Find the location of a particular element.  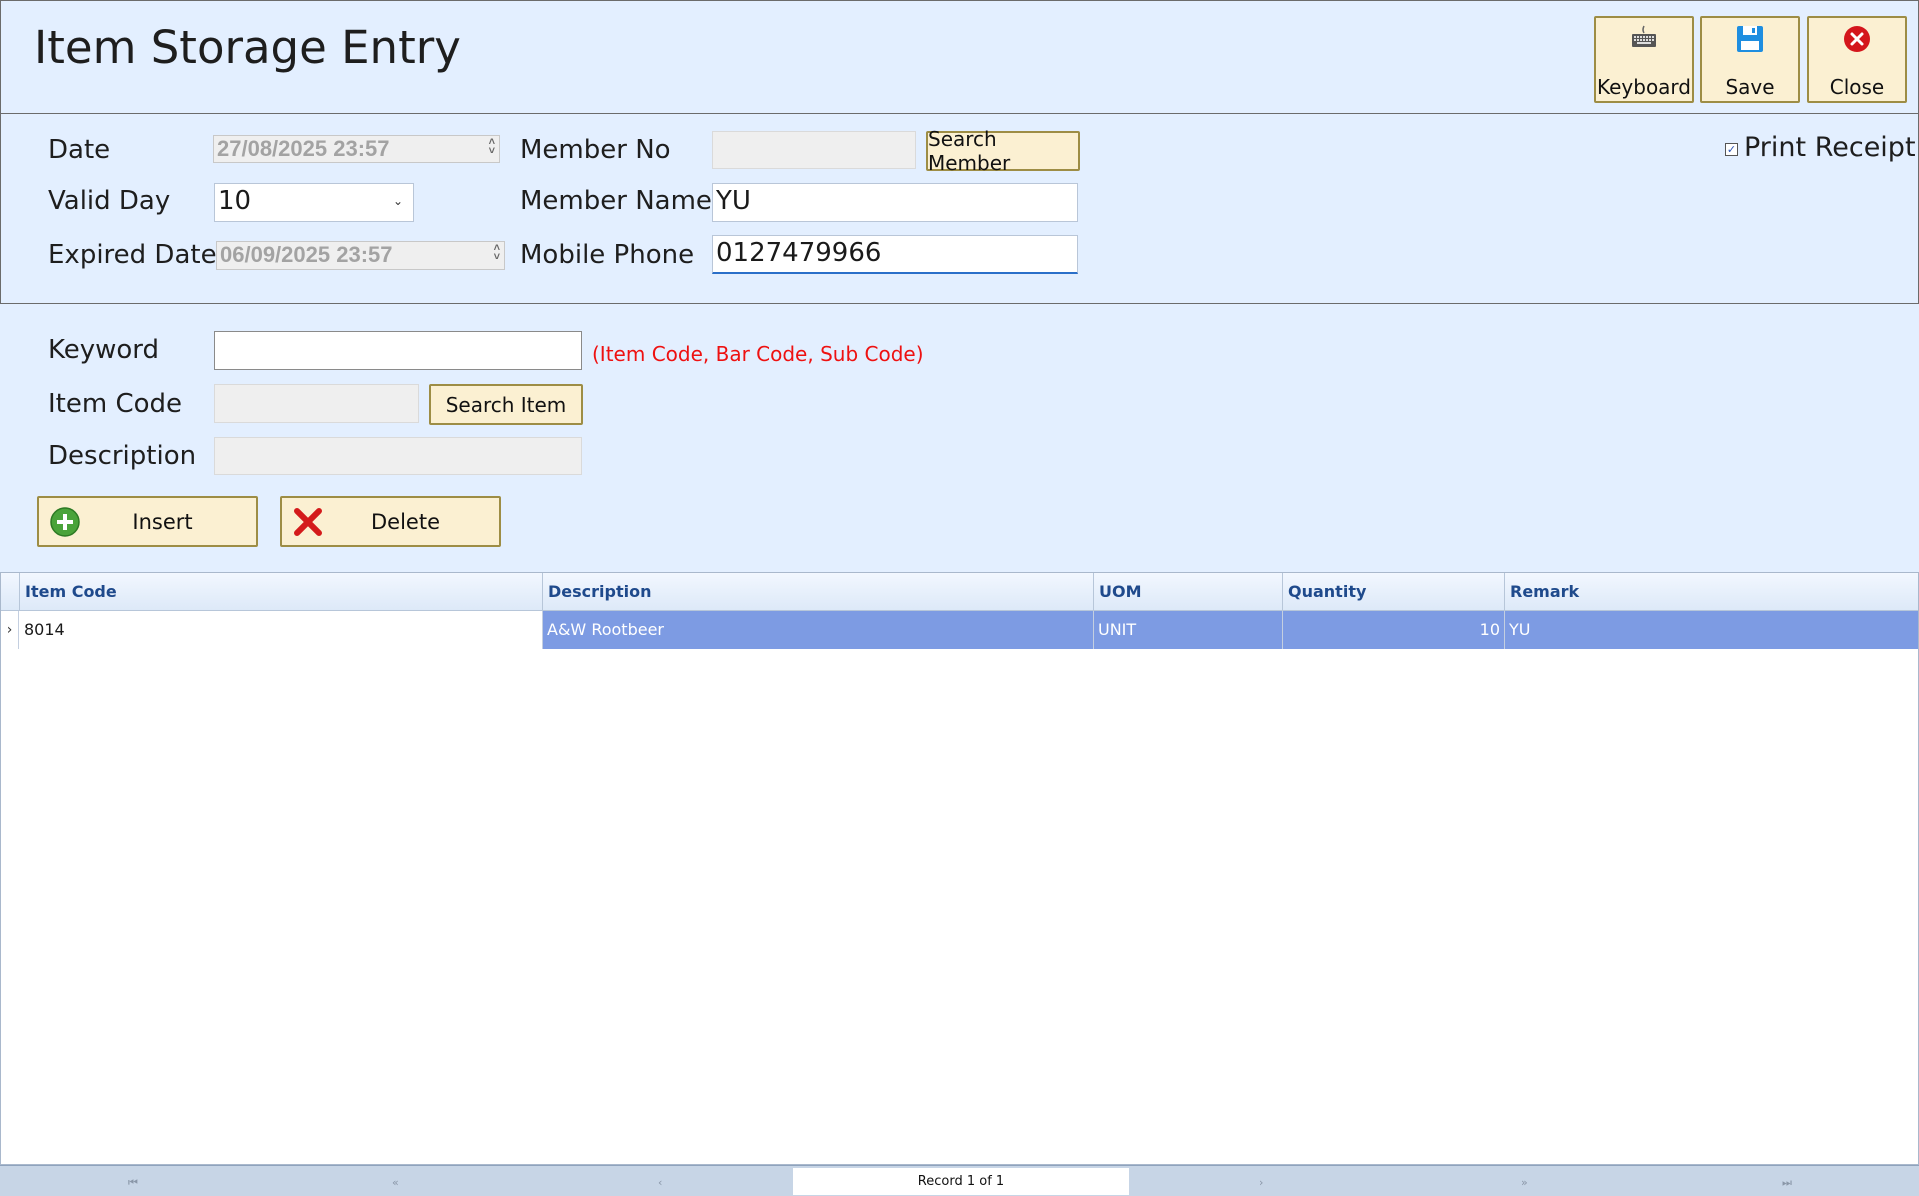

item-code-label: Item Code is located at coordinates (115, 404).